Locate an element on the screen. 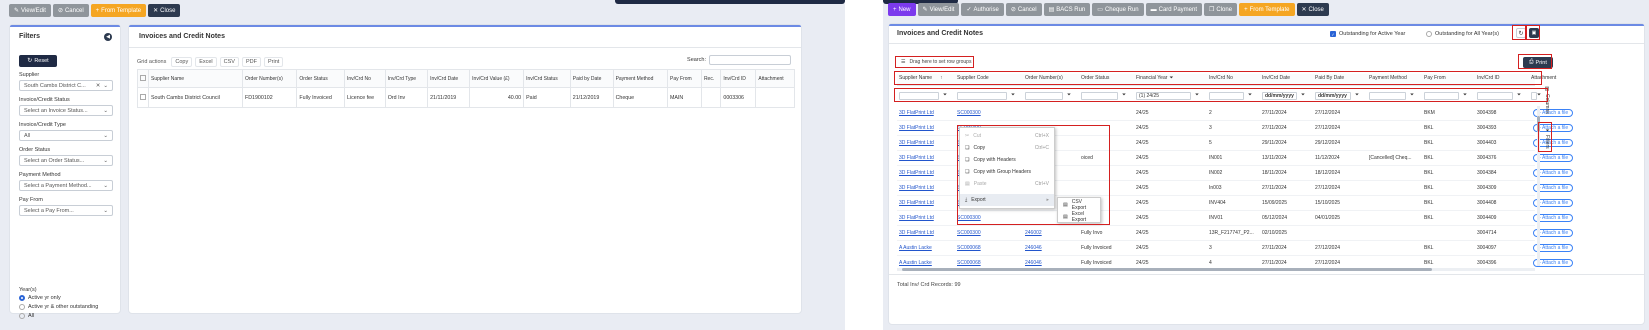 Image resolution: width=1649 pixels, height=330 pixels. csv-button: CSV is located at coordinates (229, 62).